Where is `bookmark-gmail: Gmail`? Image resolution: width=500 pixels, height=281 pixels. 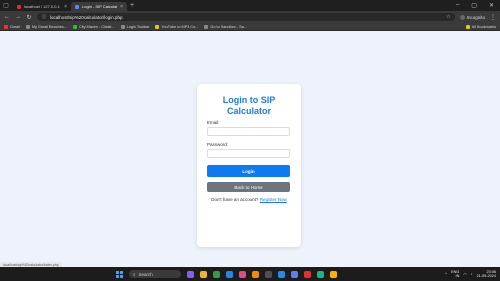
bookmark-gmail: Gmail is located at coordinates (12, 26).